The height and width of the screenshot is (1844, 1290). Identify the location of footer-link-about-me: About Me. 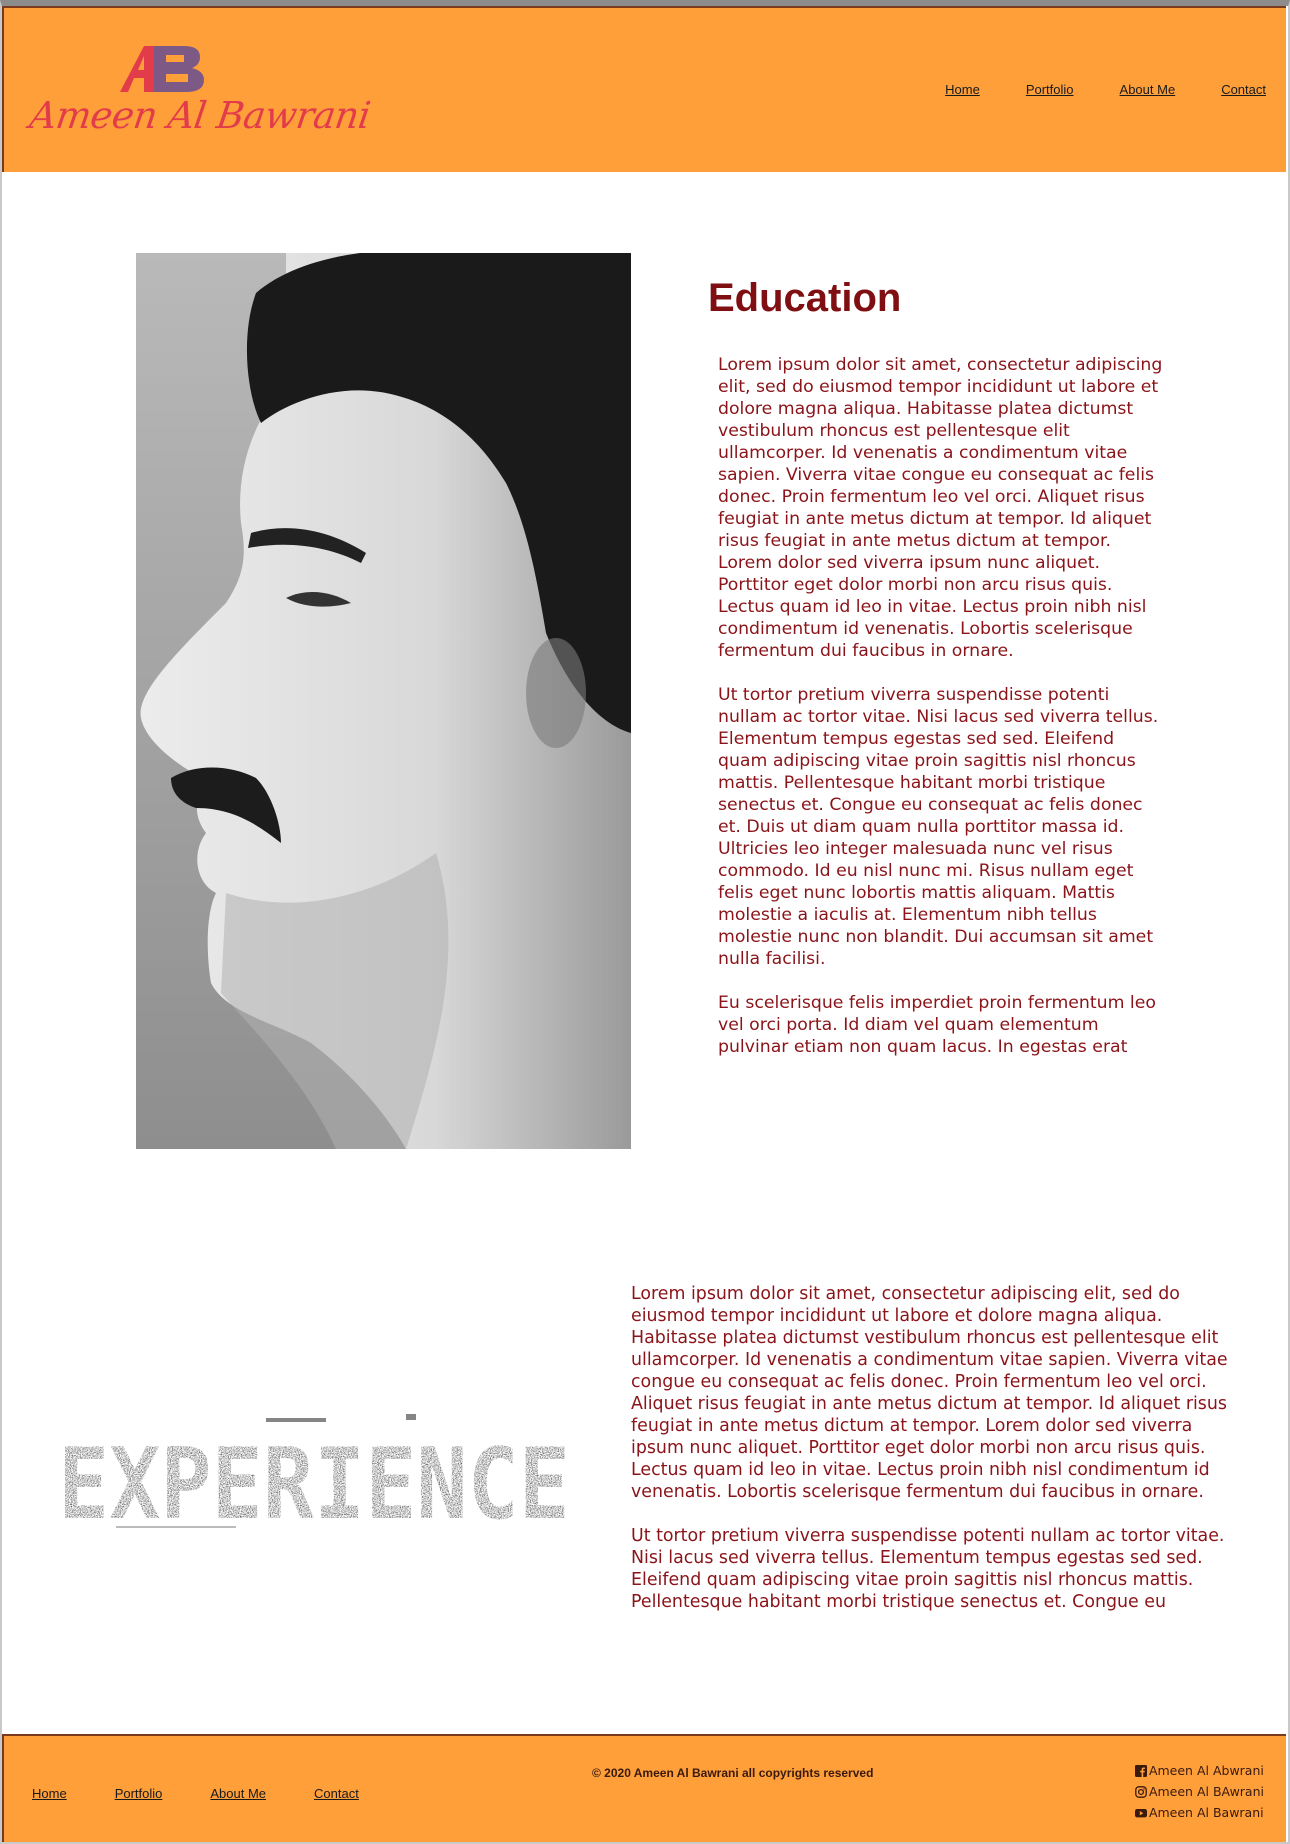
(238, 1793).